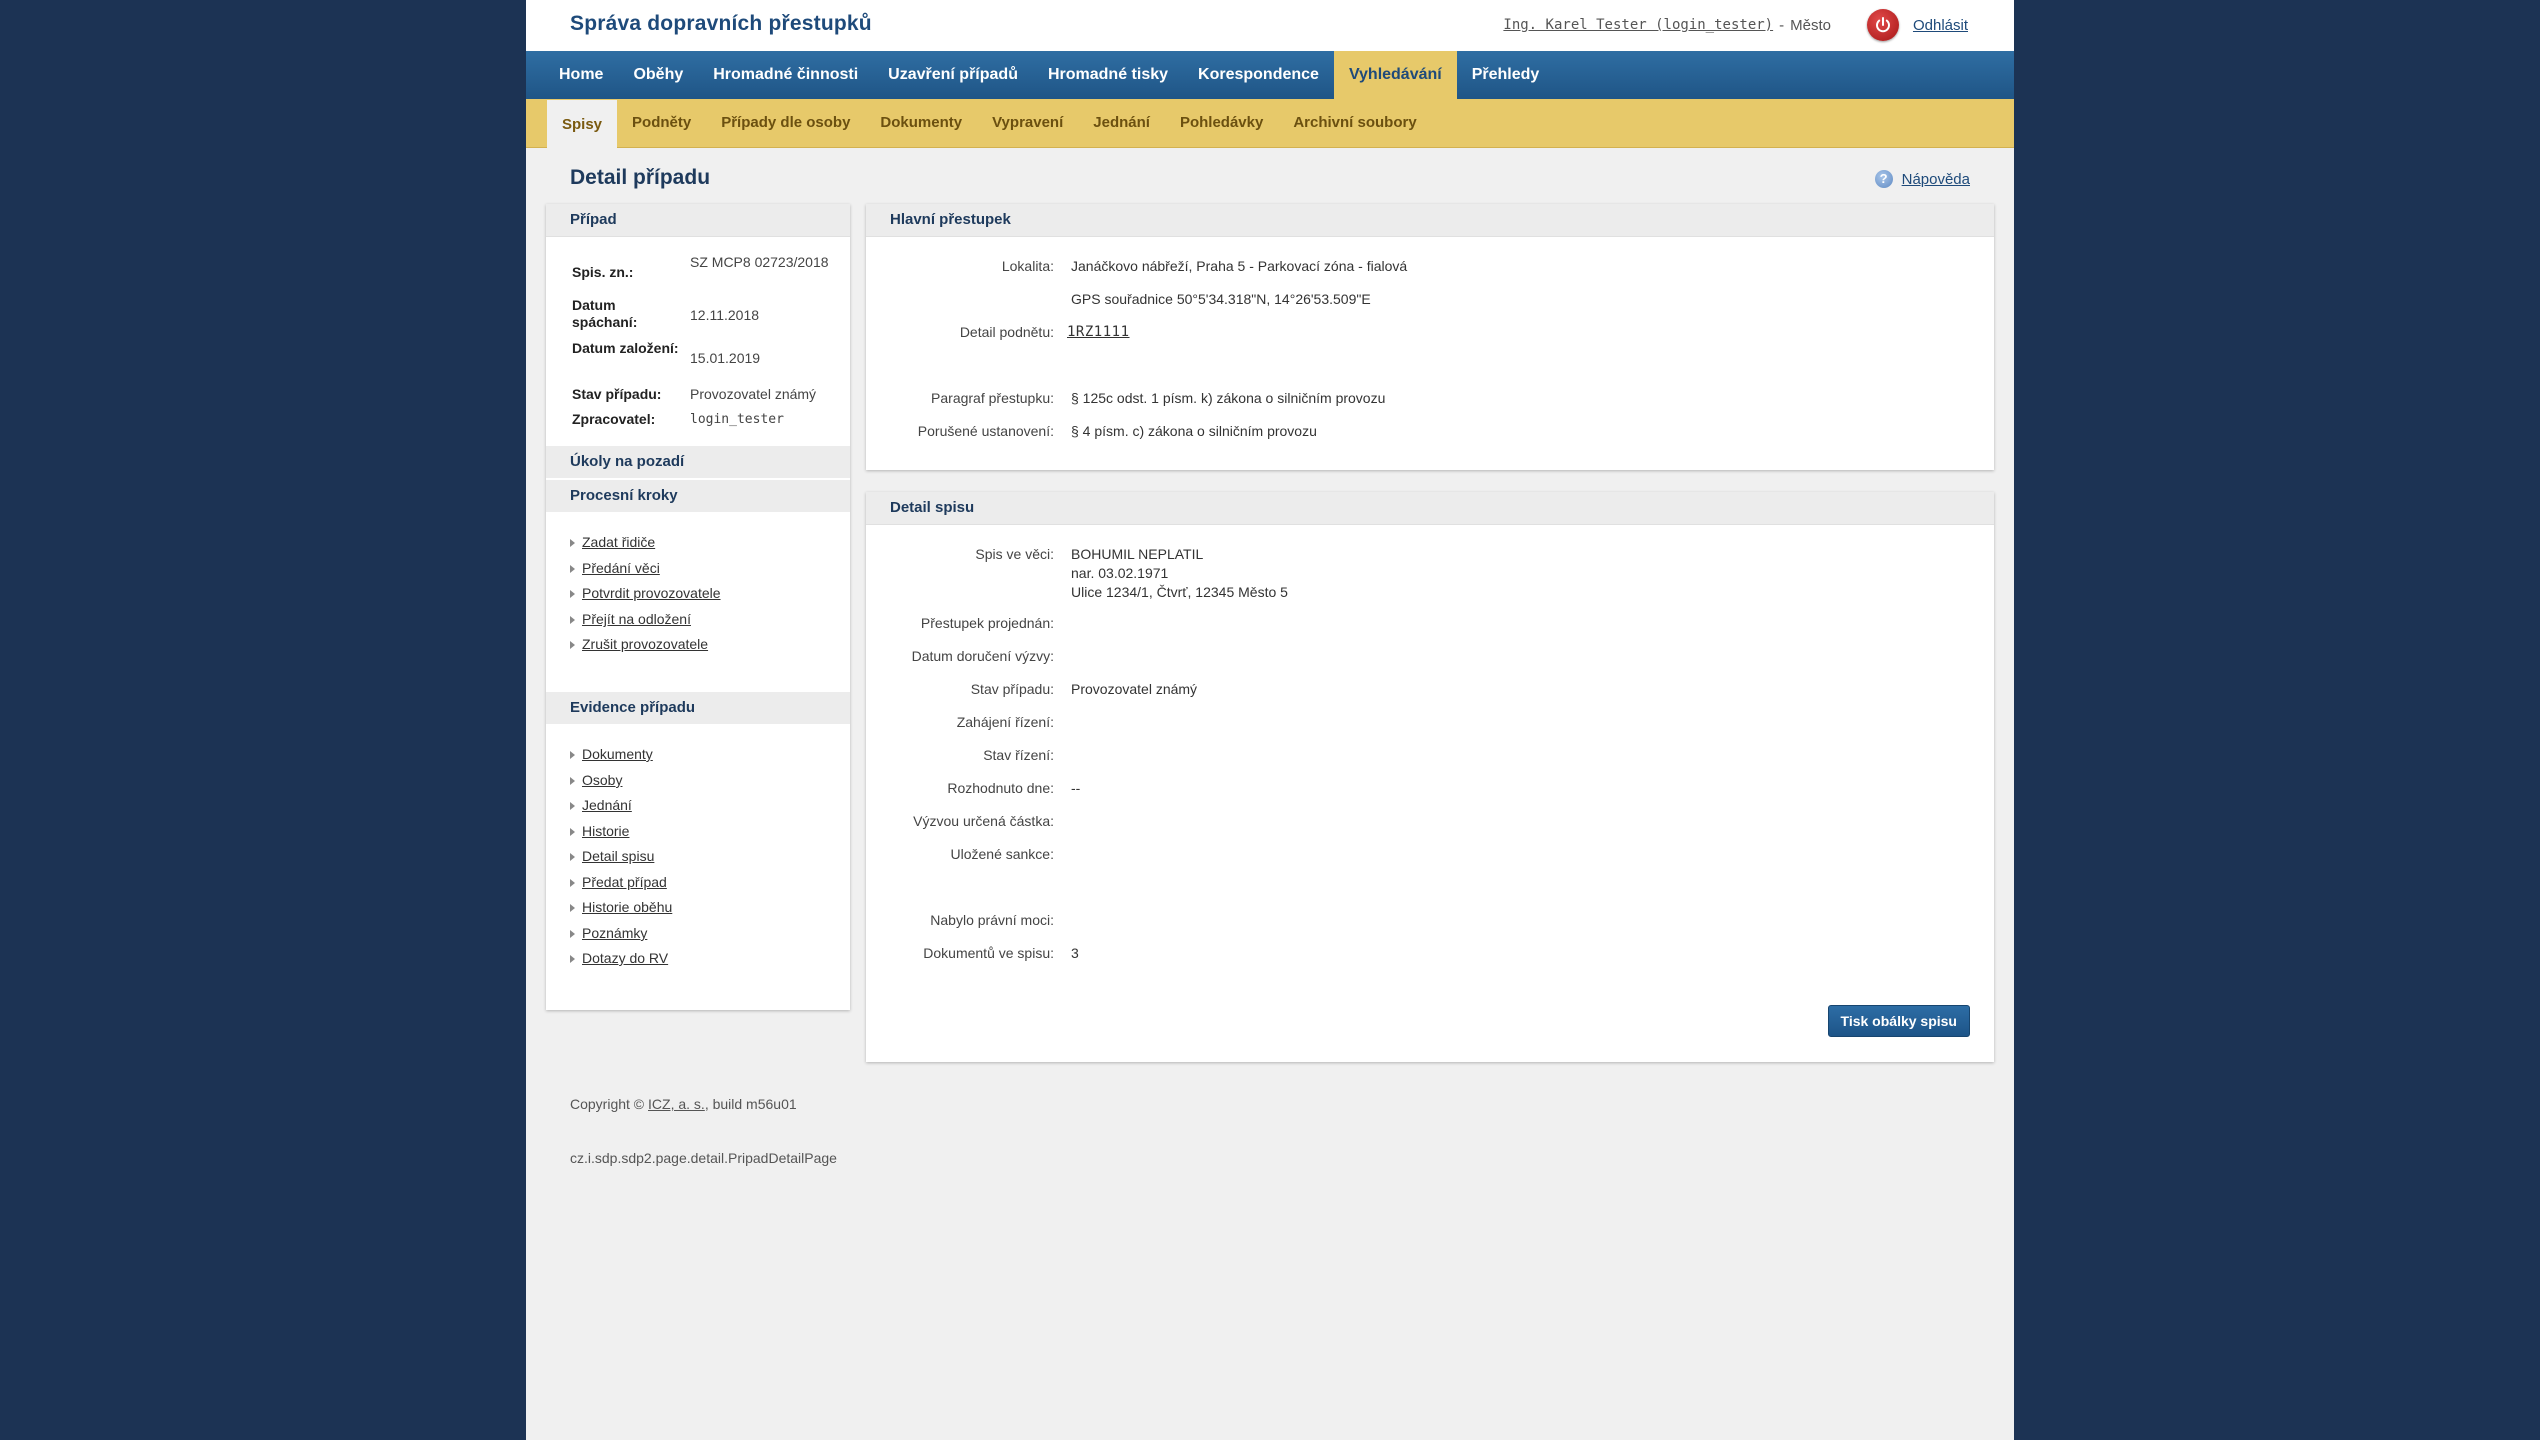 This screenshot has width=2540, height=1440. What do you see at coordinates (785, 123) in the screenshot?
I see `subnav-pripady-dle-osoby: Případy dle osoby` at bounding box center [785, 123].